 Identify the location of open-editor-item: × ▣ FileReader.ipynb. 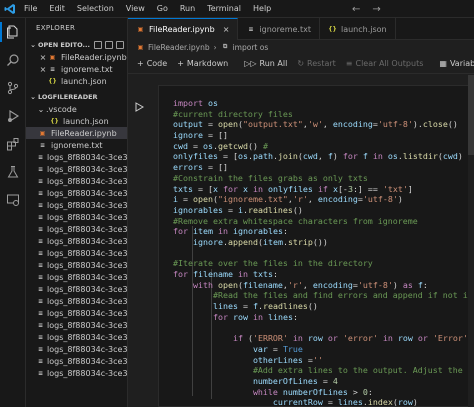
(76, 57).